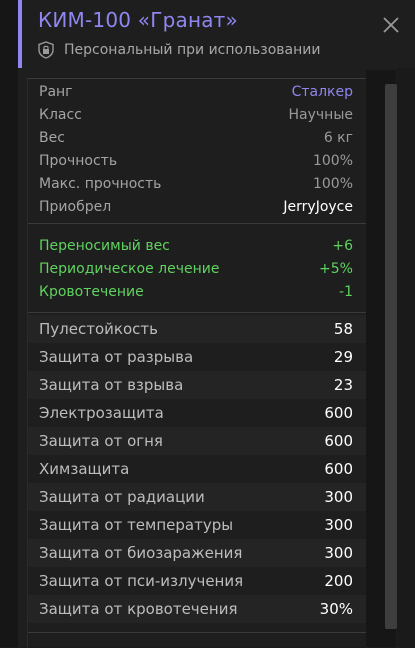  I want to click on close-button, so click(391, 25).